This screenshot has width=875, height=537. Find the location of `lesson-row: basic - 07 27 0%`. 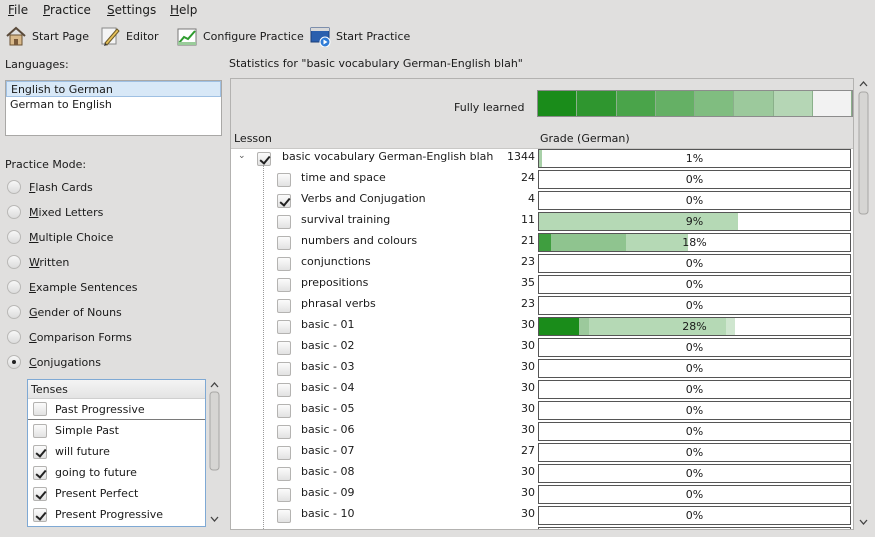

lesson-row: basic - 07 27 0% is located at coordinates (542, 452).